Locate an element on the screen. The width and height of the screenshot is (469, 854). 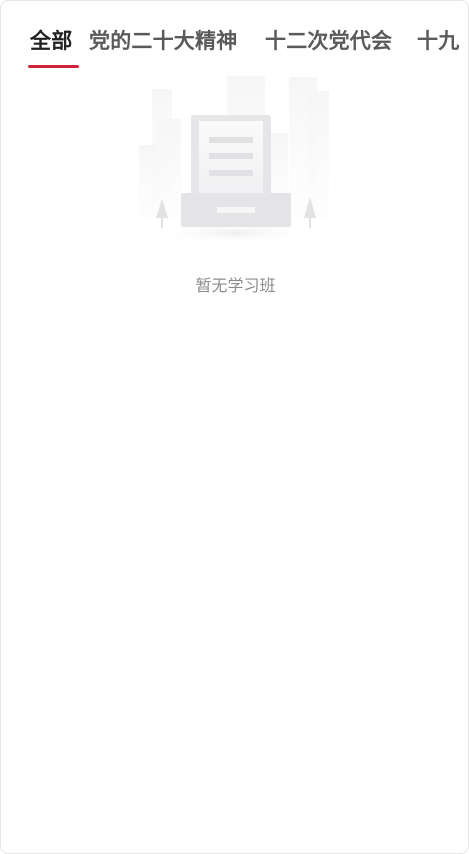
tab-twentieth-congress-spirit: 党的二十大精神 is located at coordinates (163, 41).